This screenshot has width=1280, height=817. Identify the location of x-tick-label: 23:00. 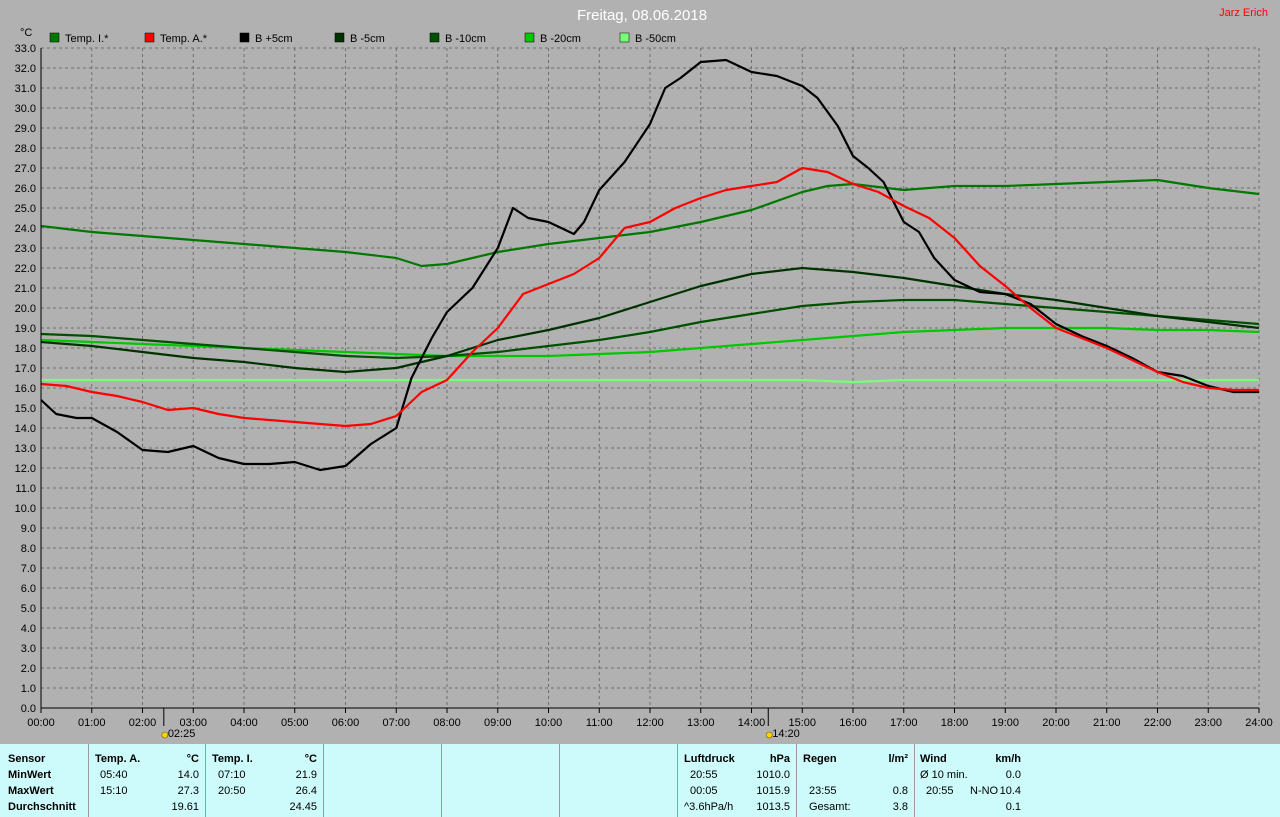
(1208, 723).